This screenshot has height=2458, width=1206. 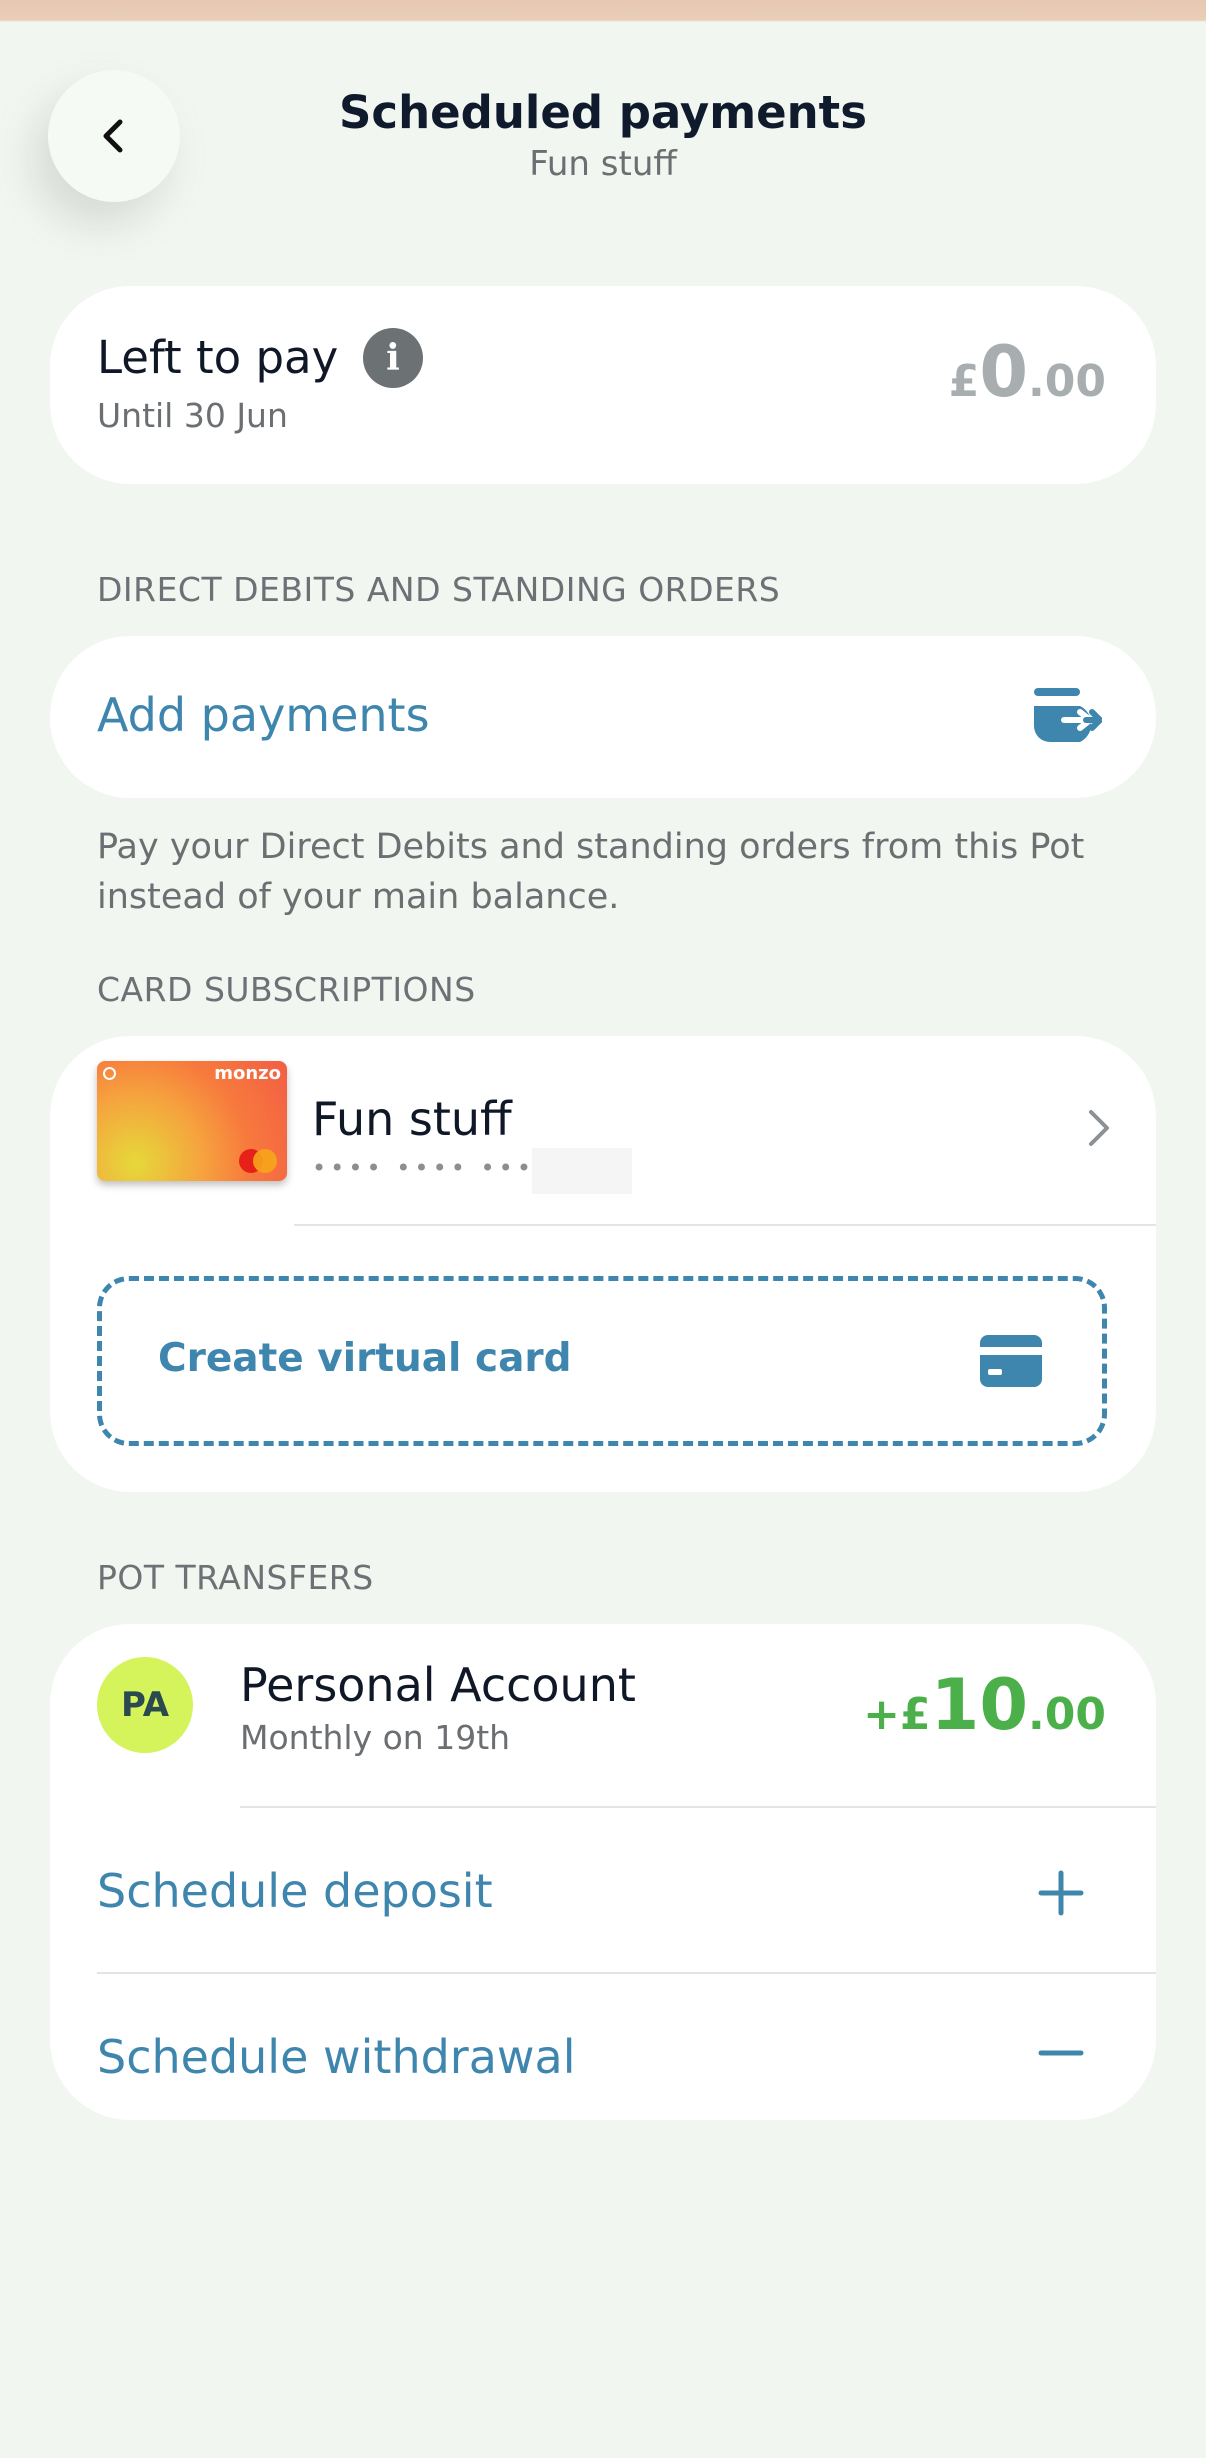 What do you see at coordinates (603, 164) in the screenshot?
I see `page-subtitle: Fun stuff` at bounding box center [603, 164].